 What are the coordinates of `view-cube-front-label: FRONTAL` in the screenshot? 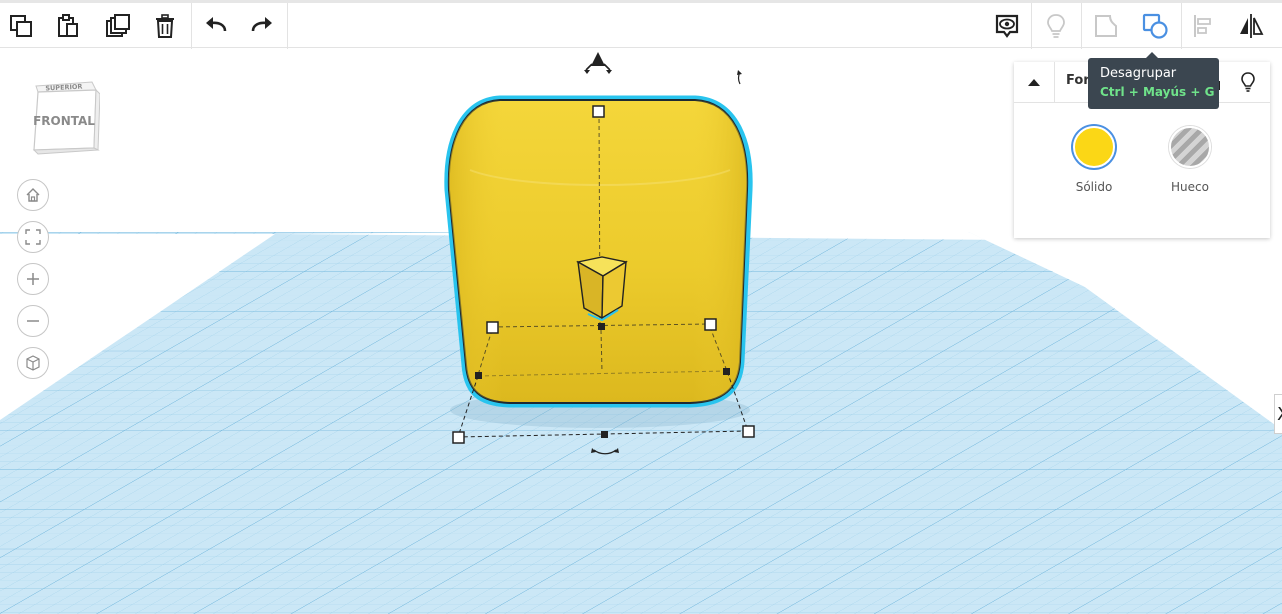 It's located at (64, 121).